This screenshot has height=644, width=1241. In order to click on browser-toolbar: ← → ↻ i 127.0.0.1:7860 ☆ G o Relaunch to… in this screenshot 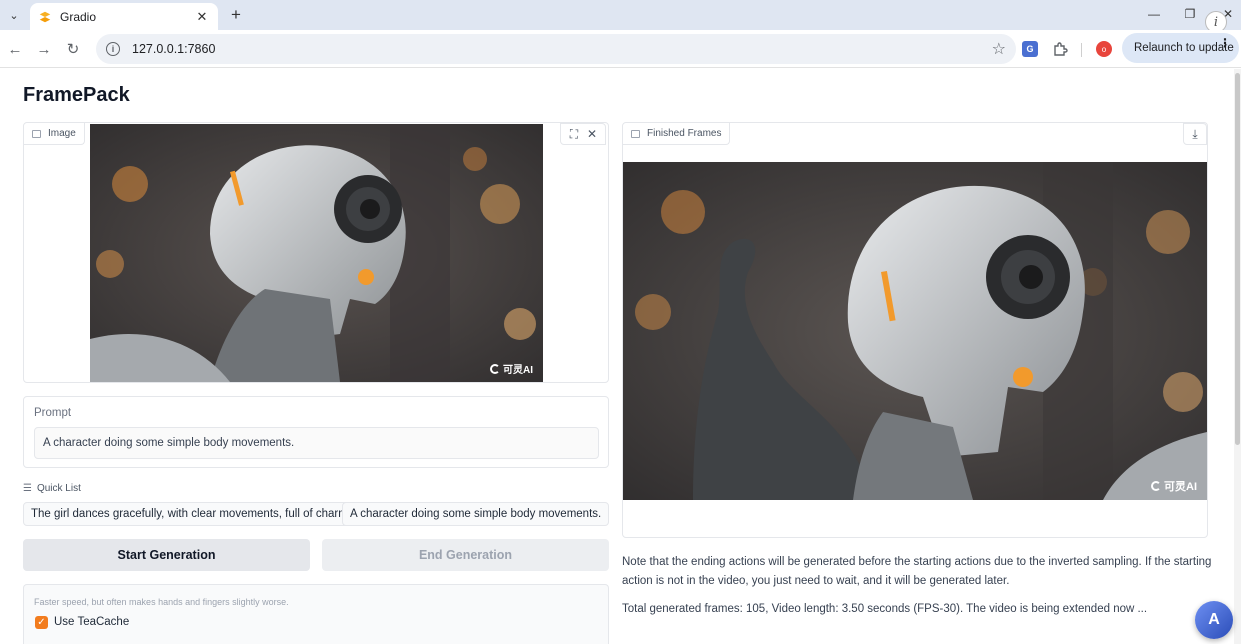, I will do `click(620, 49)`.